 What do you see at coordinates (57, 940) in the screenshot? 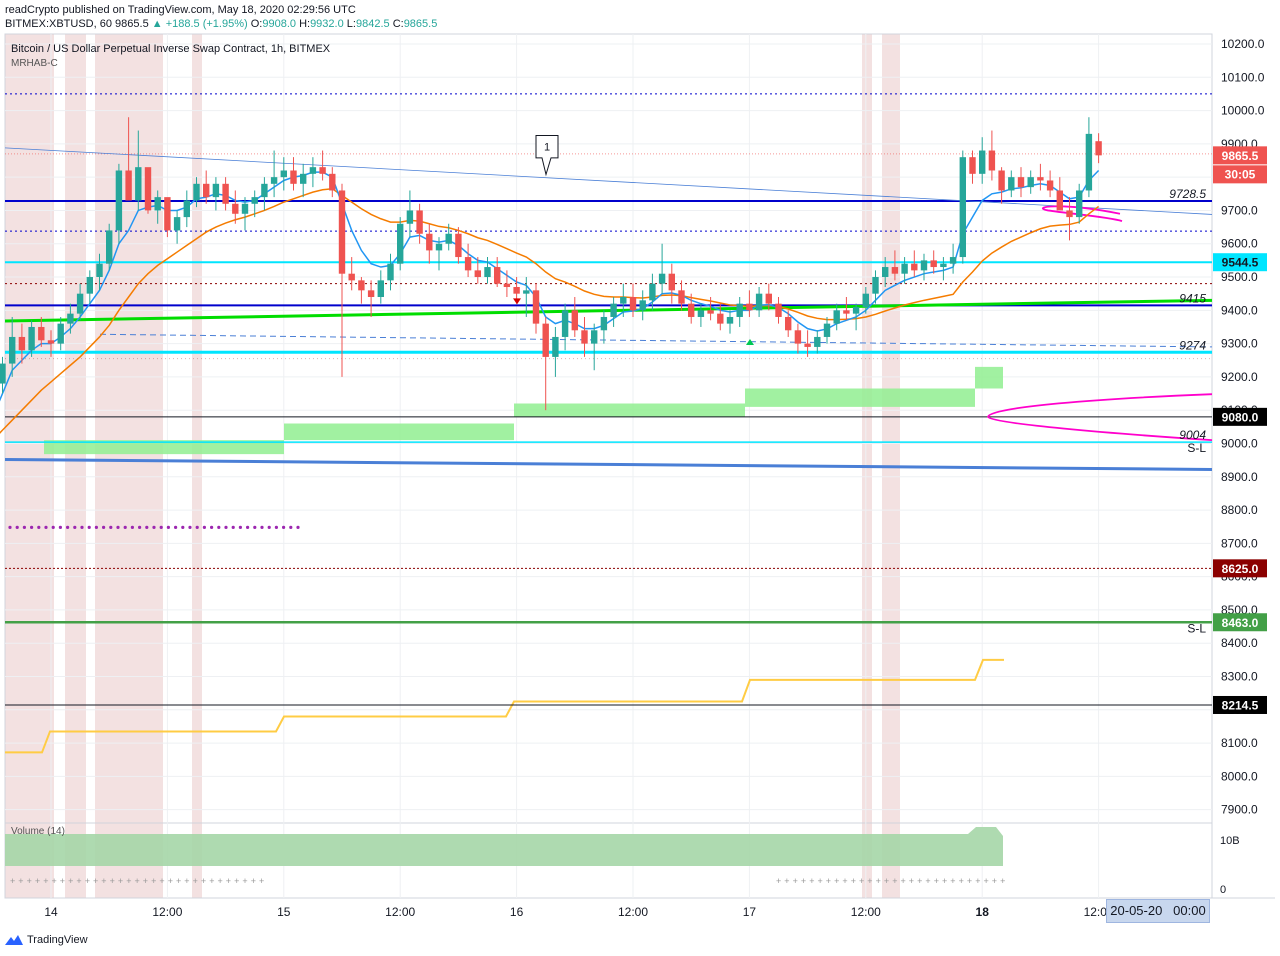
I see `footer-brand: TradingView` at bounding box center [57, 940].